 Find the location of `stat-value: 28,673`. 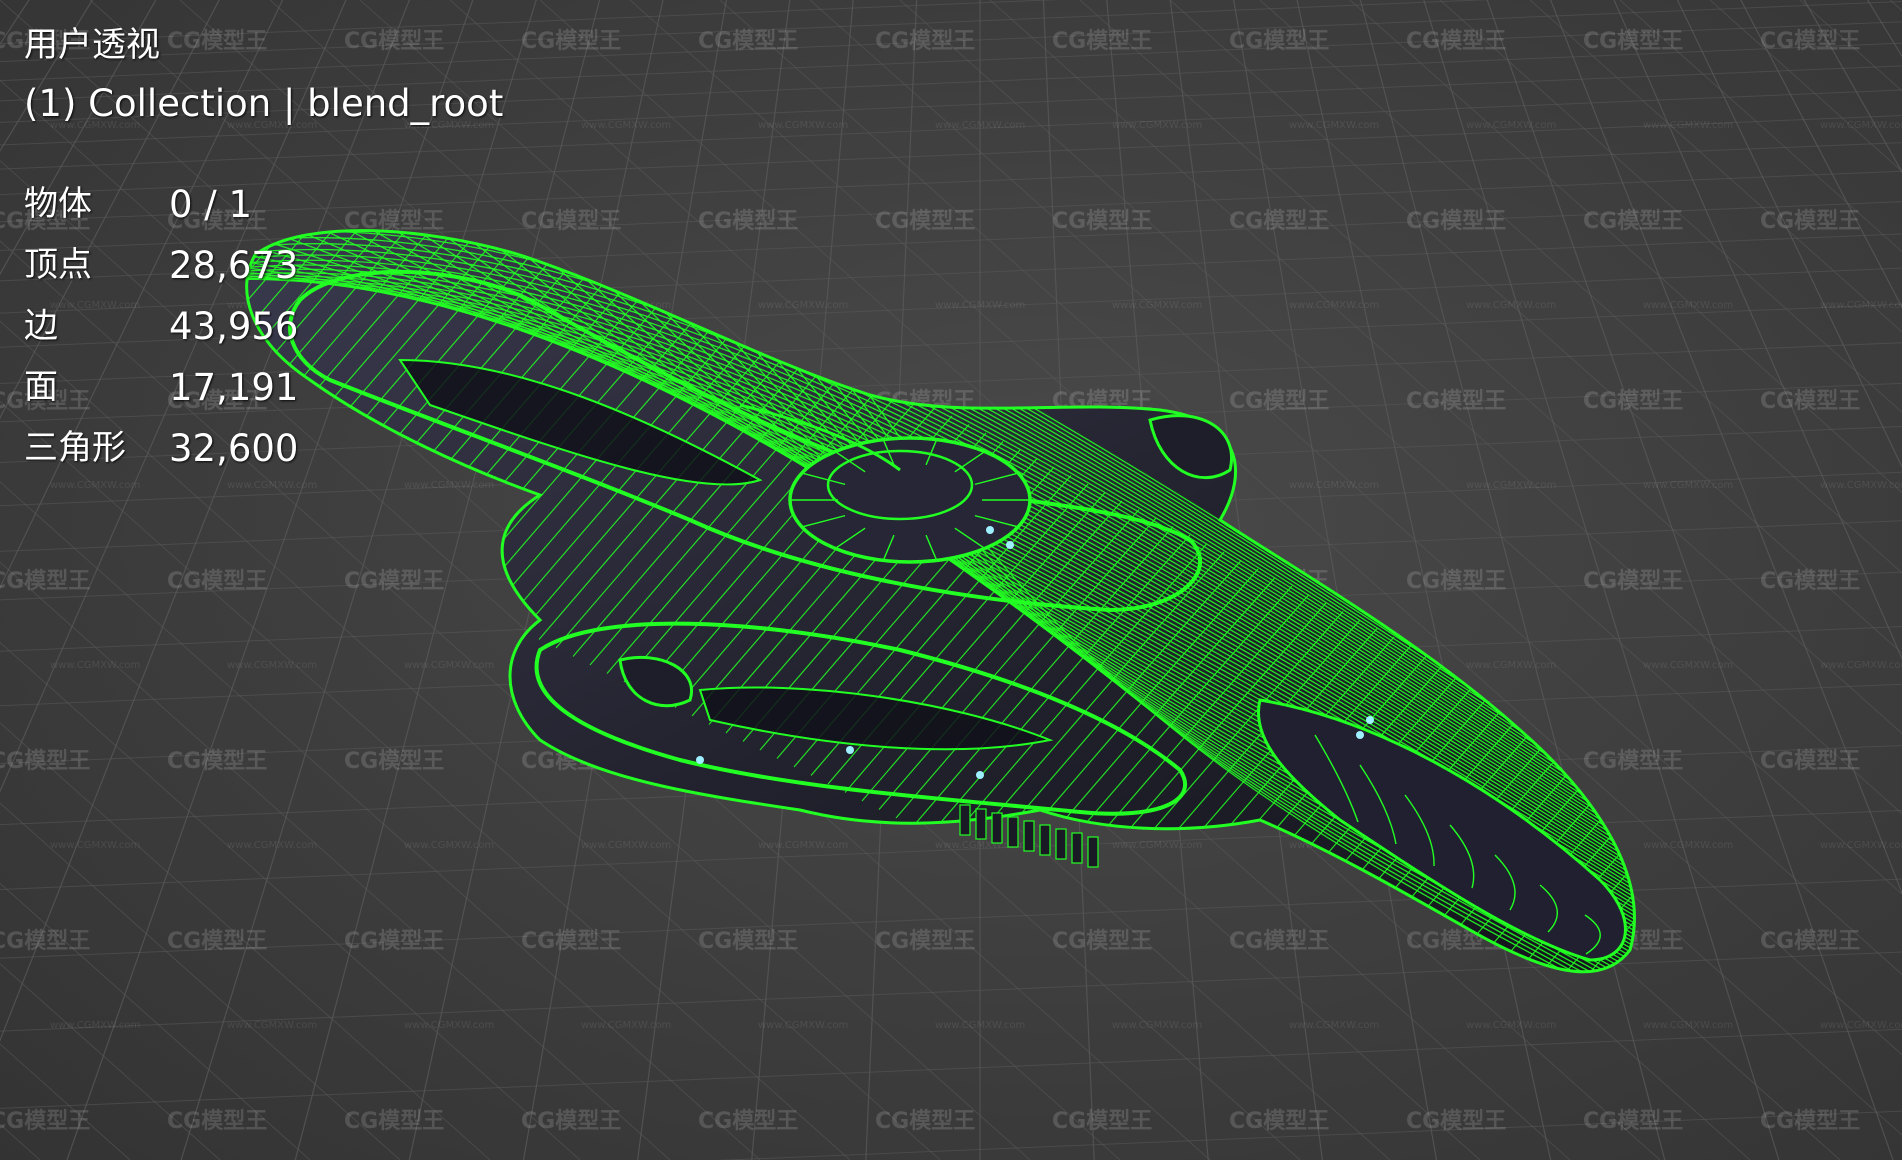

stat-value: 28,673 is located at coordinates (234, 265).